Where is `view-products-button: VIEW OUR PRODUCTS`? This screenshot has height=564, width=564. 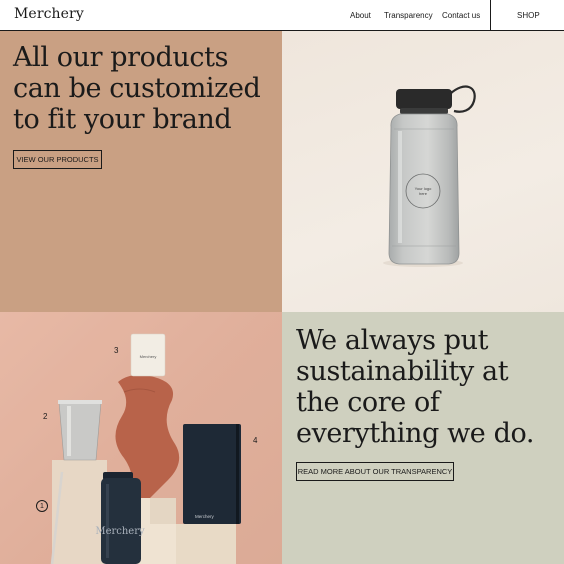 view-products-button: VIEW OUR PRODUCTS is located at coordinates (57, 159).